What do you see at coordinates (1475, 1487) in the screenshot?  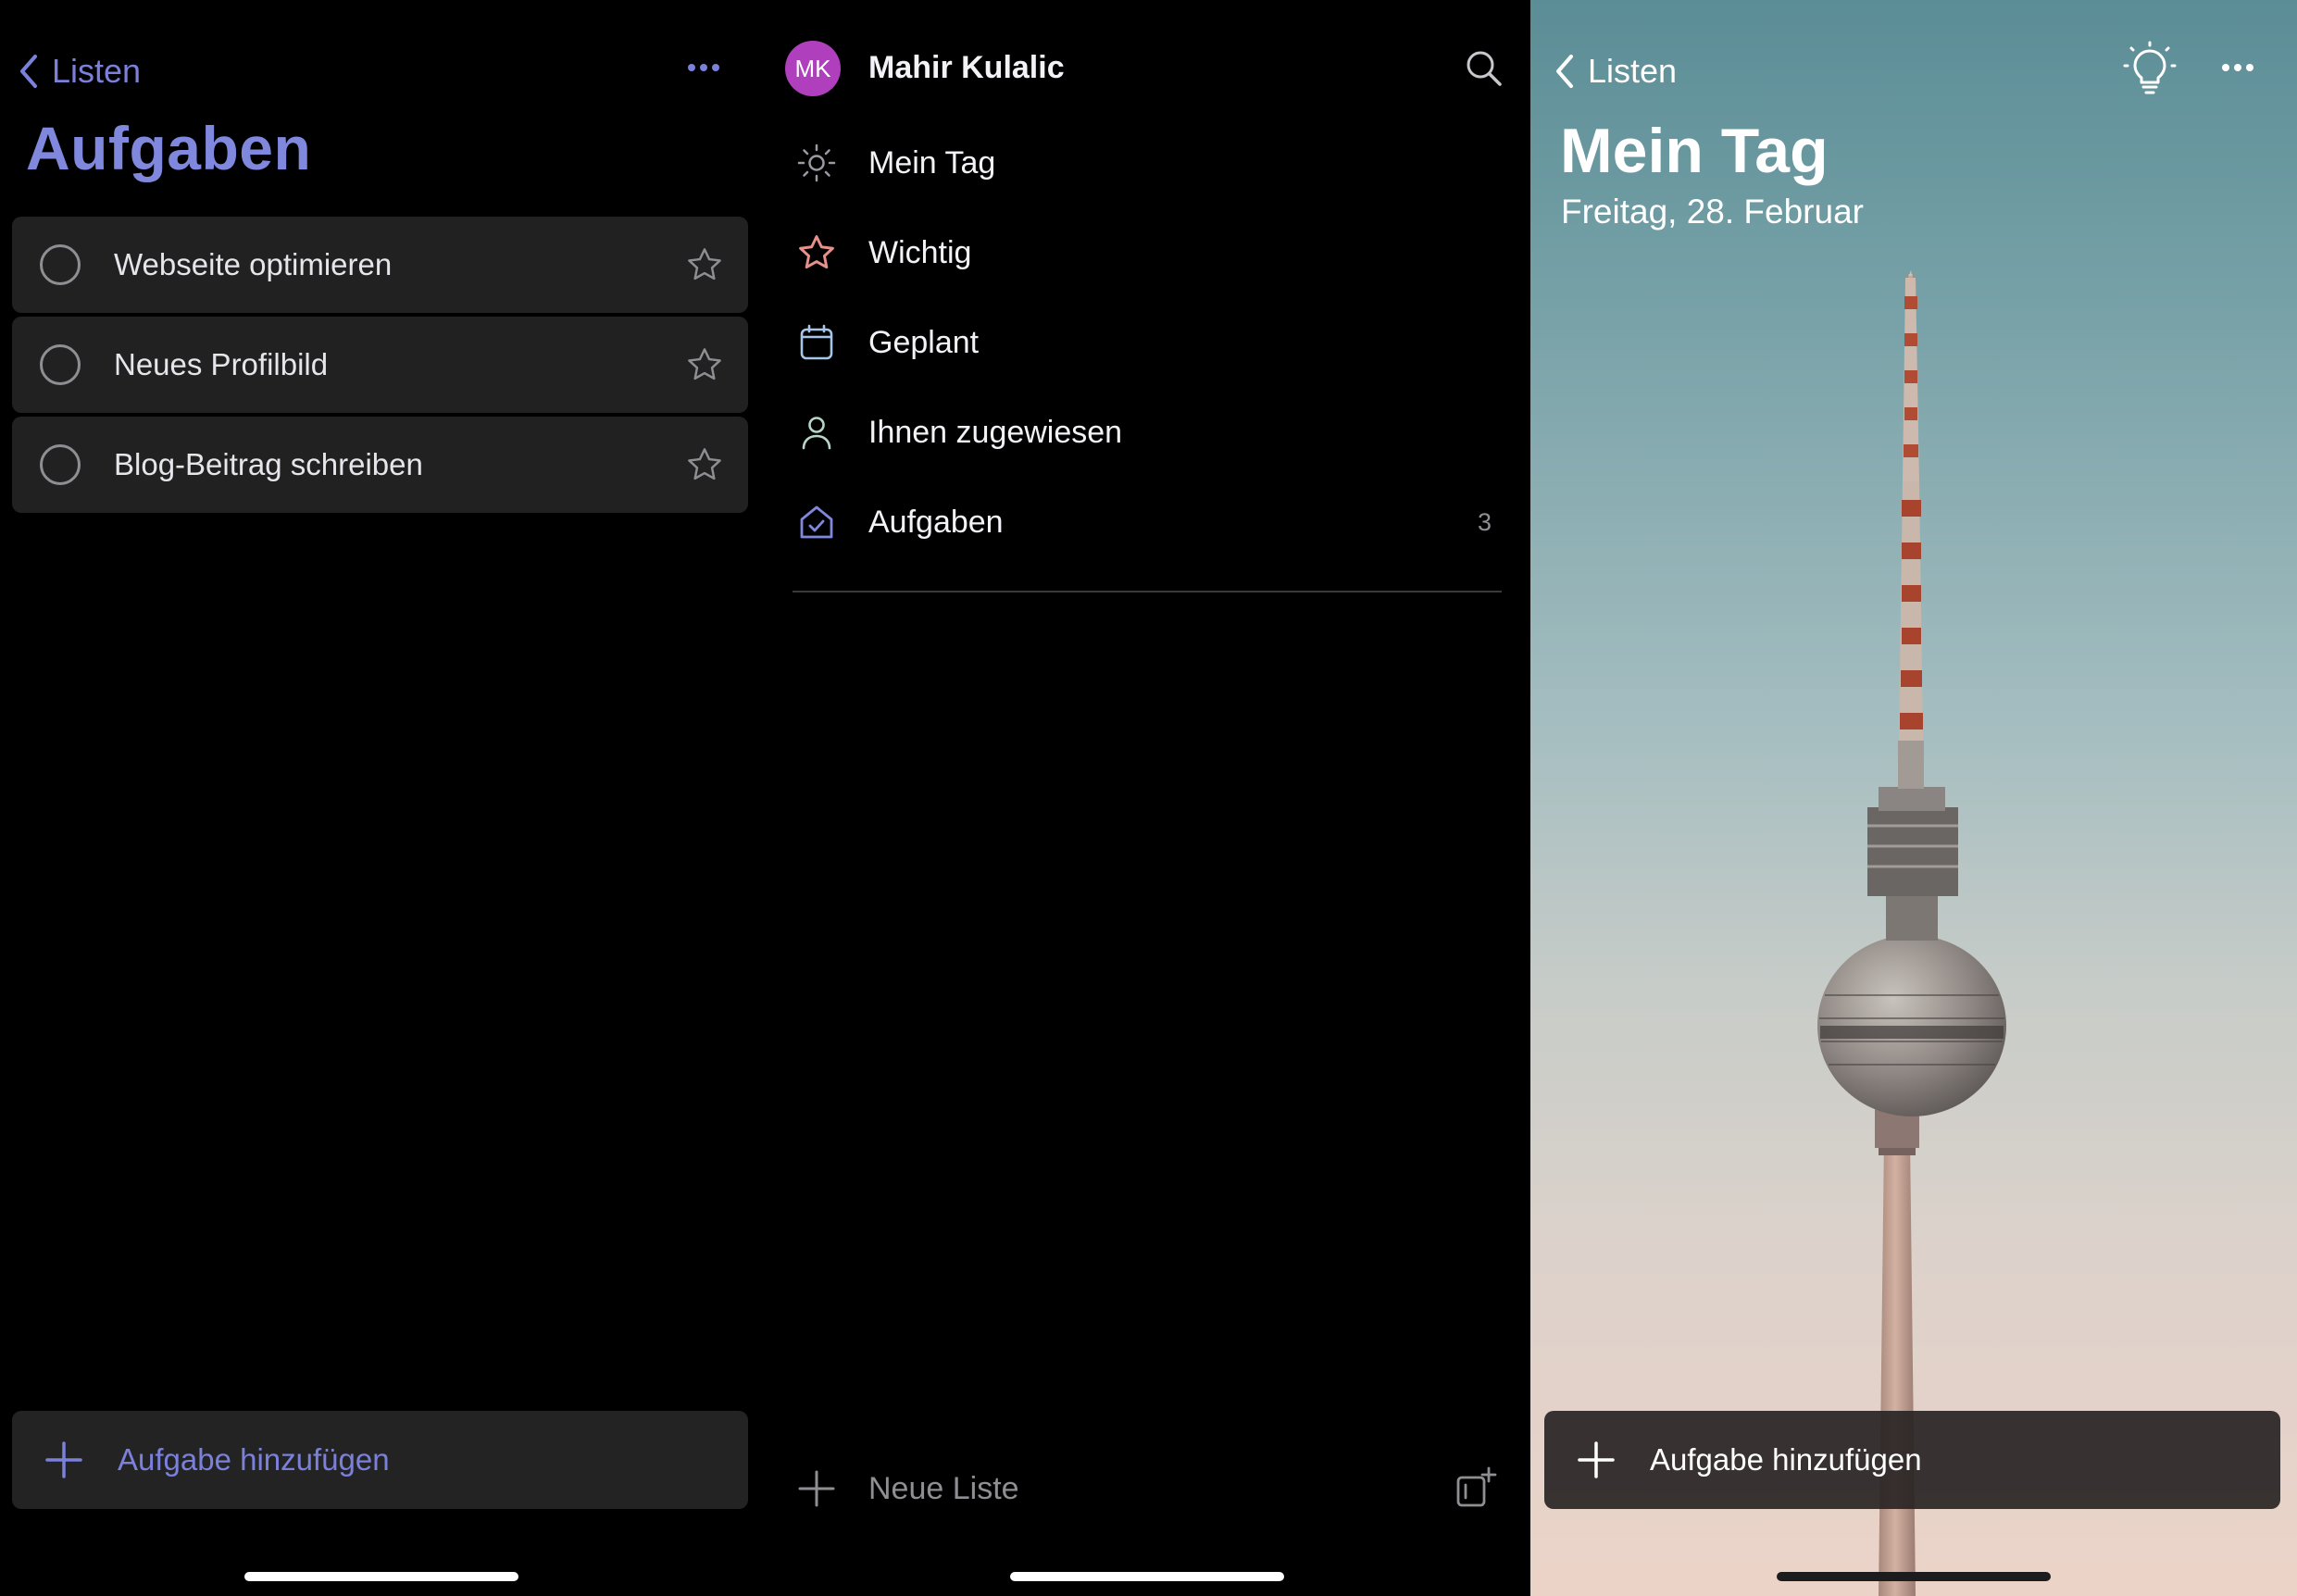 I see `new-group-icon` at bounding box center [1475, 1487].